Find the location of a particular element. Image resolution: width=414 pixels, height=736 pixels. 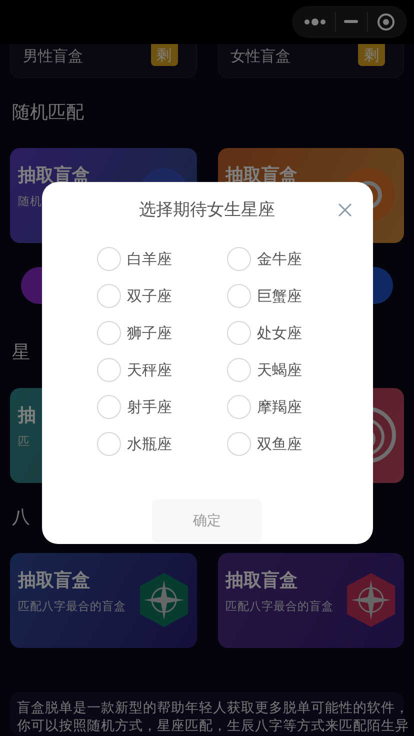

option-label: 金牛座 is located at coordinates (279, 259).